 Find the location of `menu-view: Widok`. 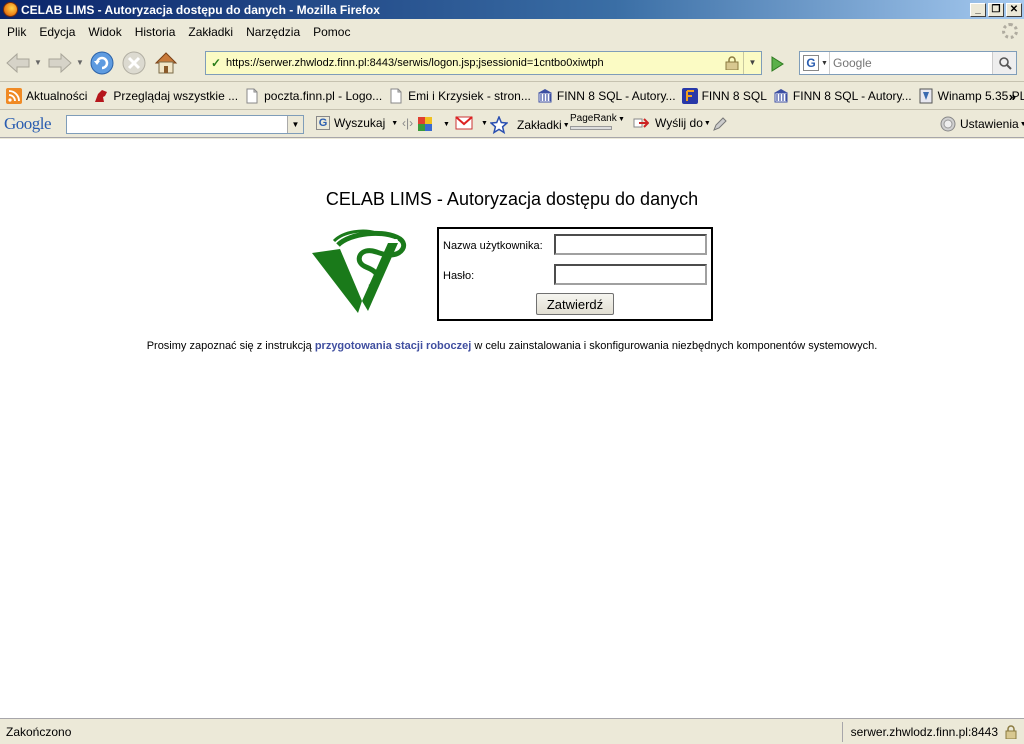

menu-view: Widok is located at coordinates (106, 32).